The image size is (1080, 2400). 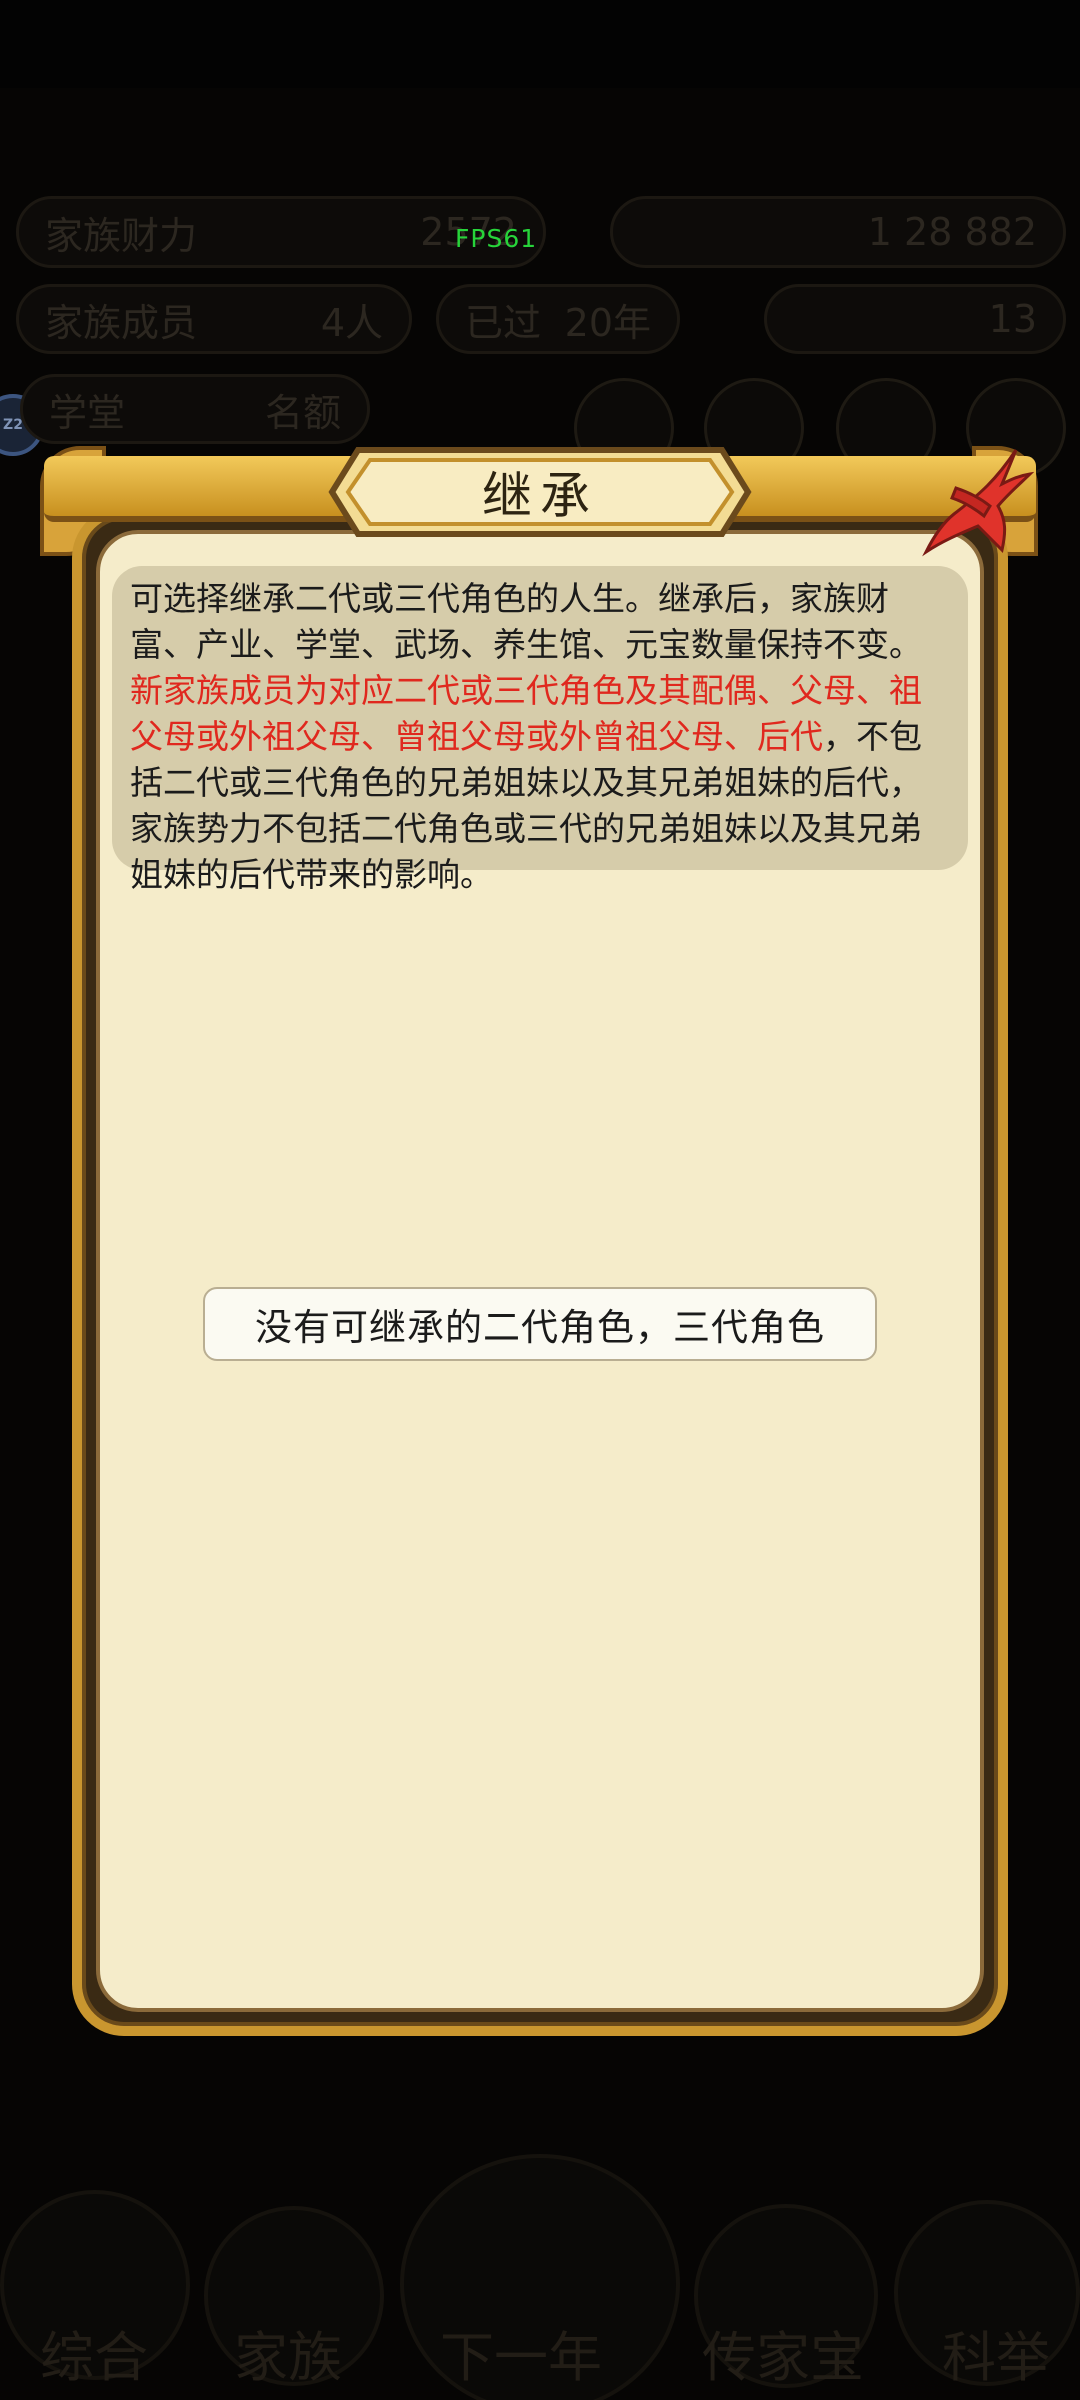 What do you see at coordinates (521, 2352) in the screenshot?
I see `nav-item-next-year: 下一年` at bounding box center [521, 2352].